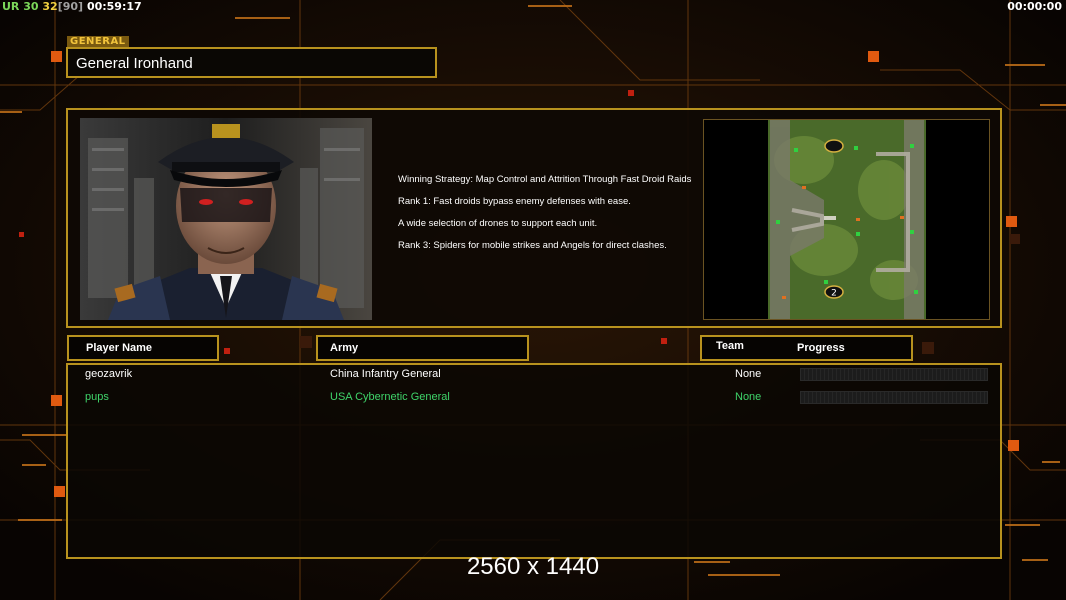 This screenshot has width=1066, height=600. Describe the element at coordinates (730, 346) in the screenshot. I see `team-header-label: Team` at that location.